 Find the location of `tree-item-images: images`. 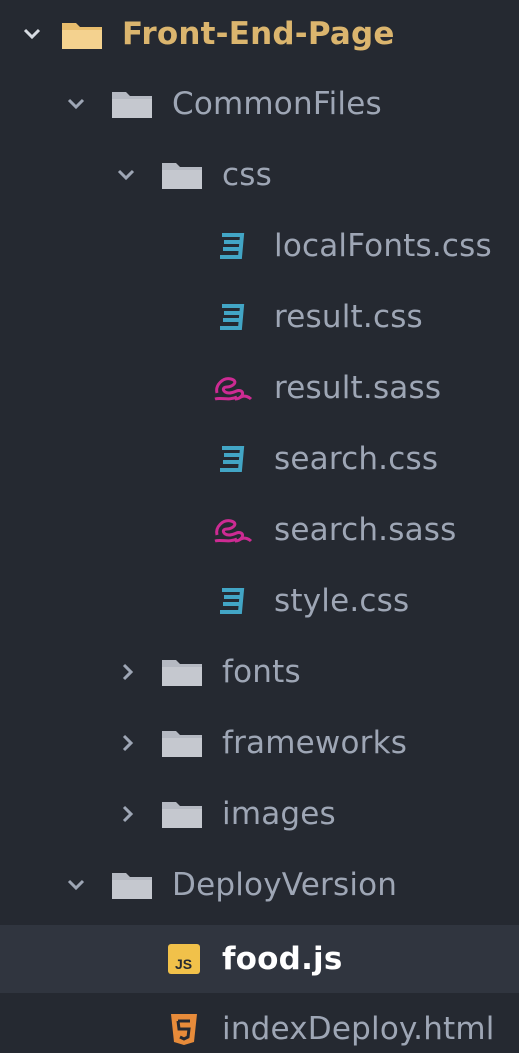

tree-item-images: images is located at coordinates (259, 814).